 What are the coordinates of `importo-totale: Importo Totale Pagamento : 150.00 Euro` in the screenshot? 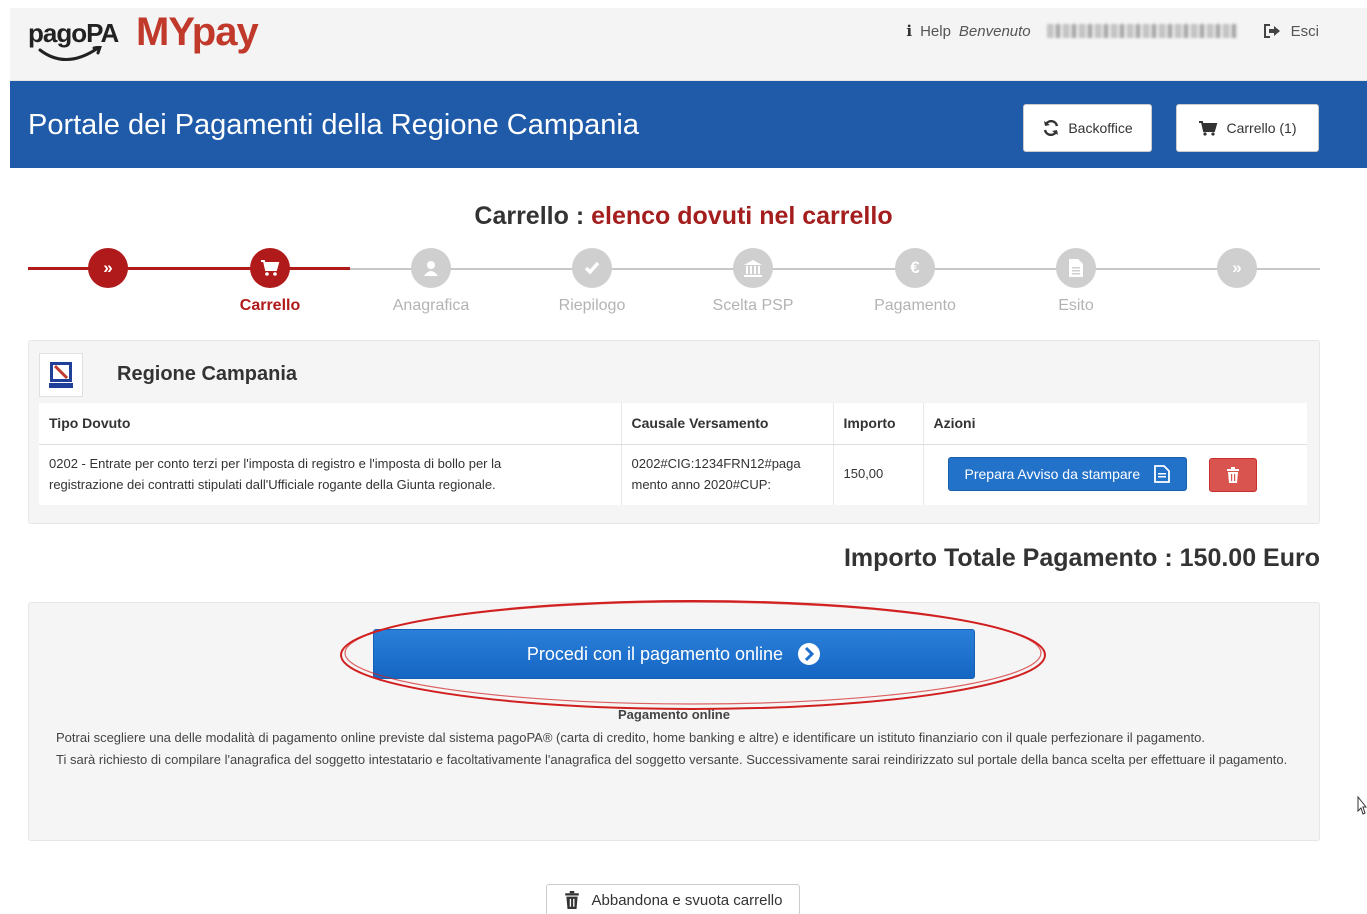 It's located at (1081, 558).